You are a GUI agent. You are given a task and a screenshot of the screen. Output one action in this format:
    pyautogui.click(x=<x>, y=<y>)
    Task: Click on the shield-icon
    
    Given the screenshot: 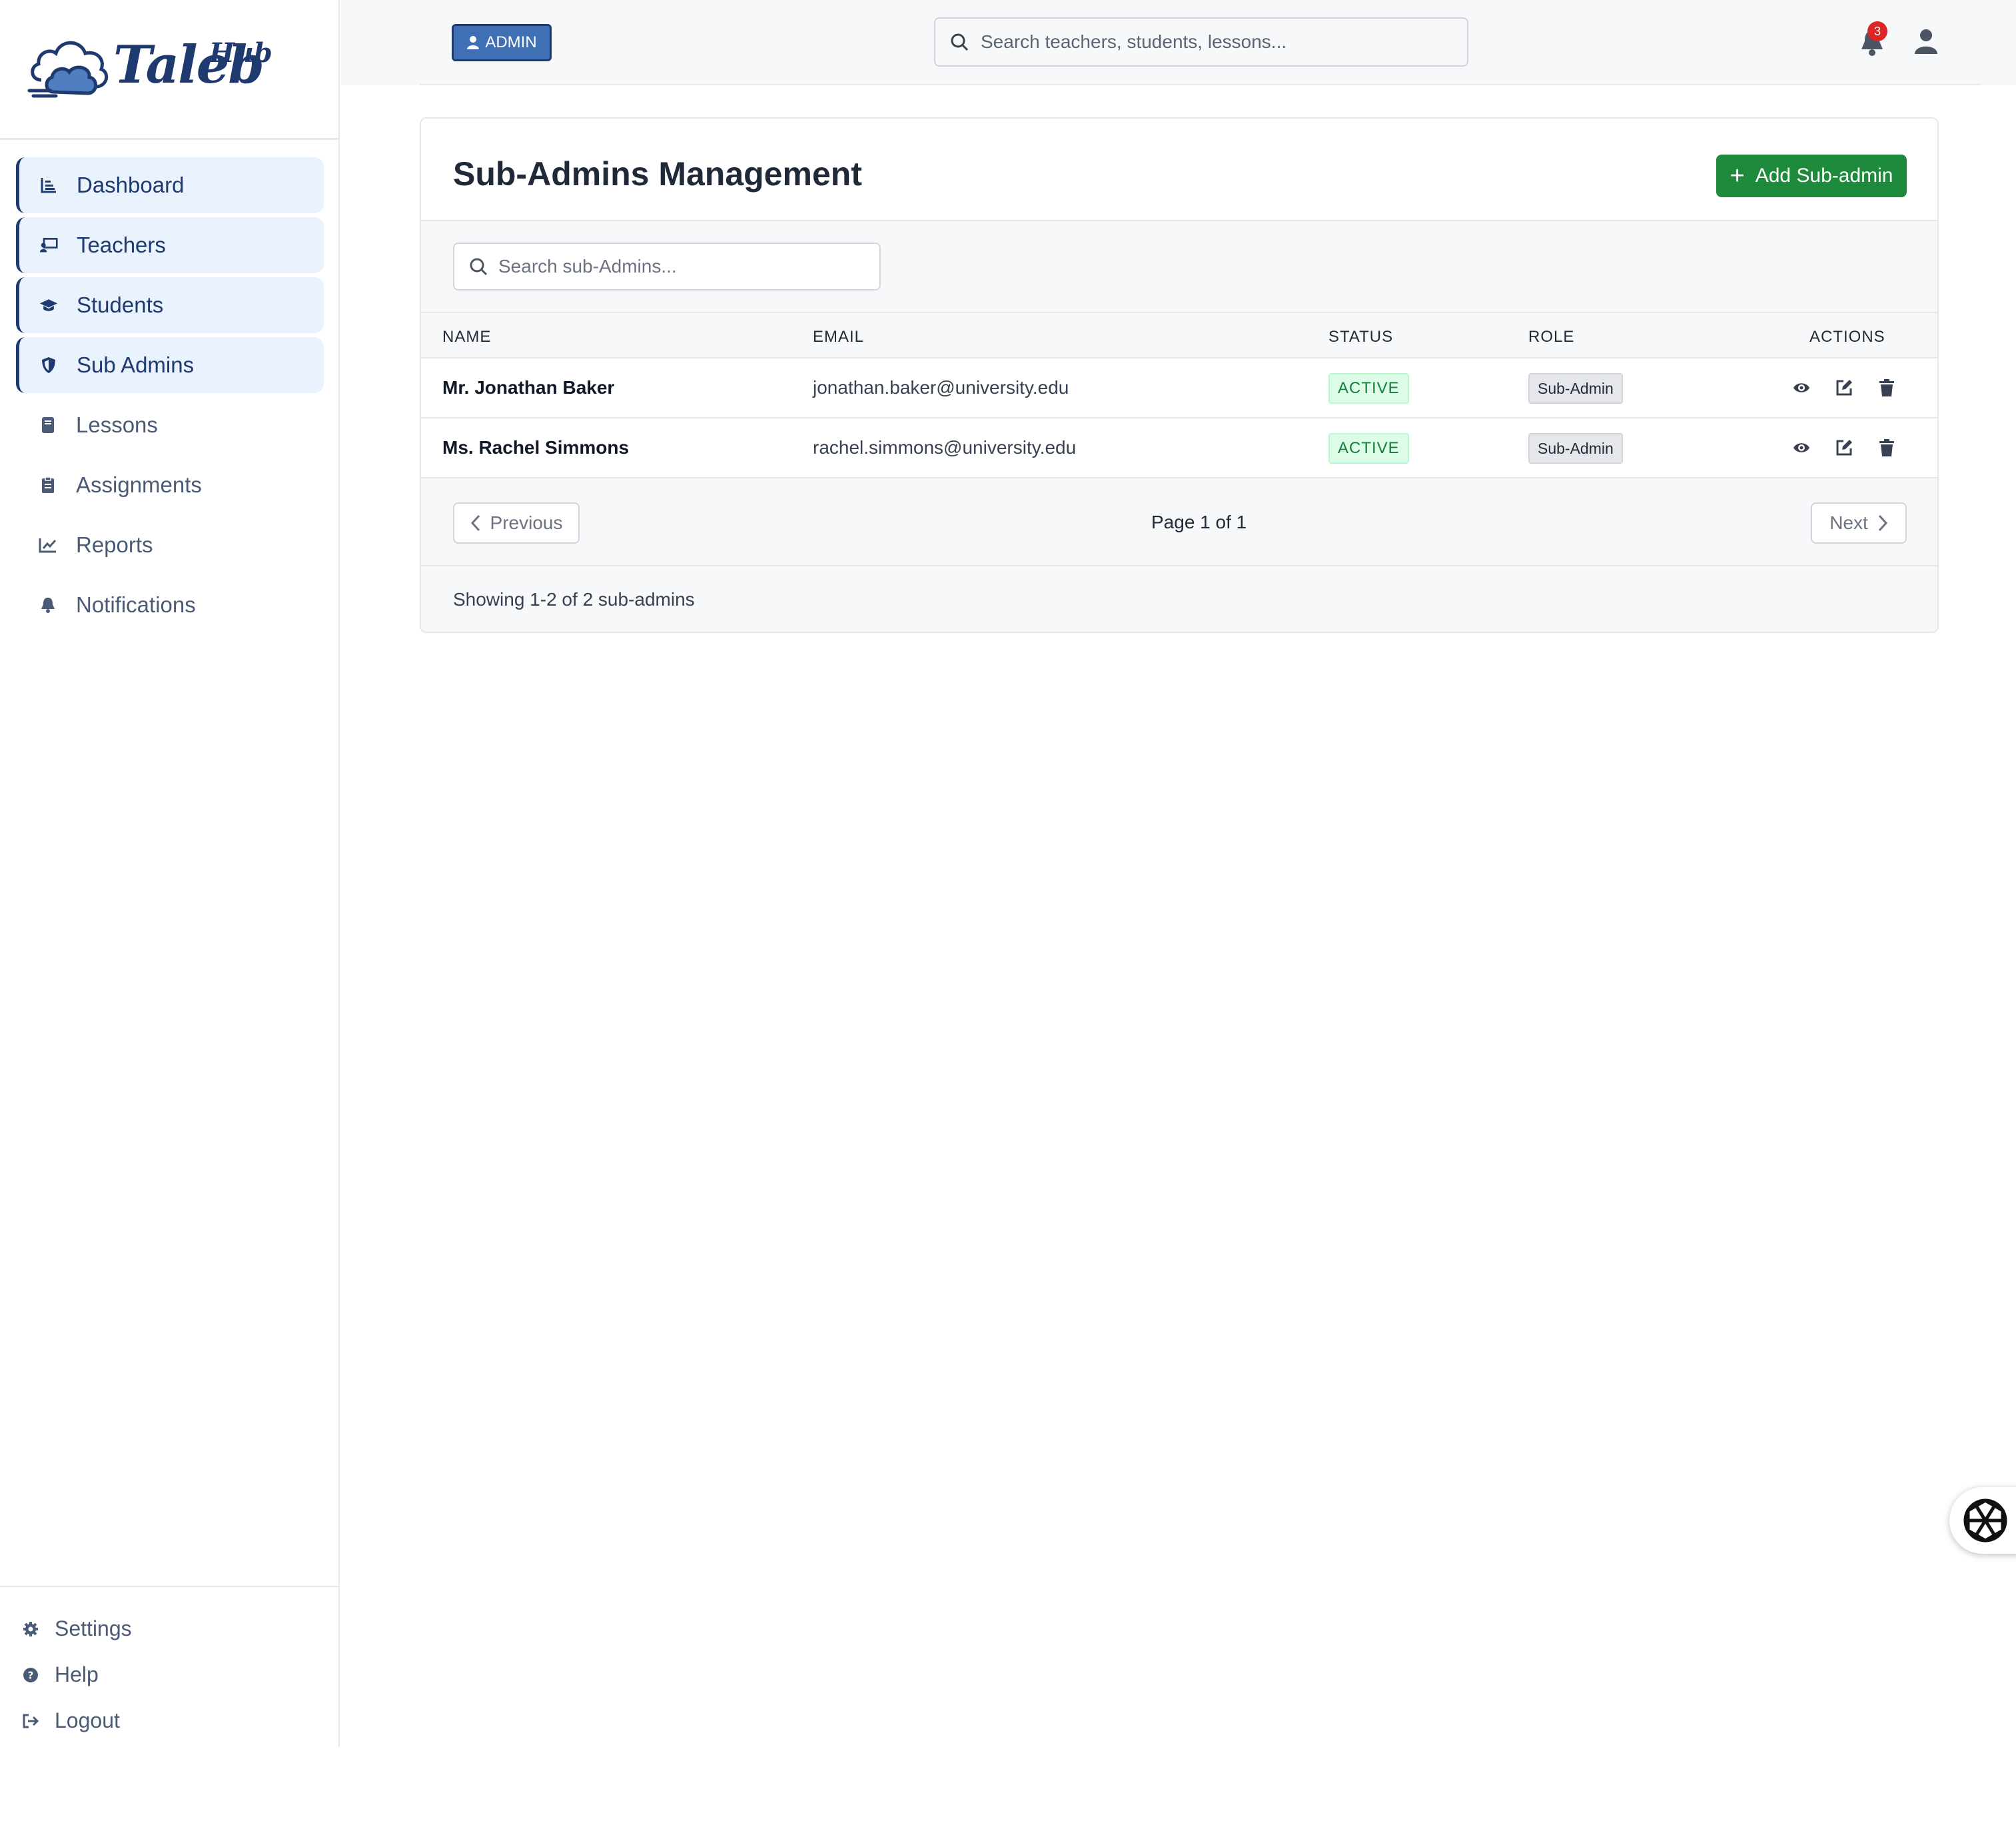 What is the action you would take?
    pyautogui.click(x=48, y=365)
    